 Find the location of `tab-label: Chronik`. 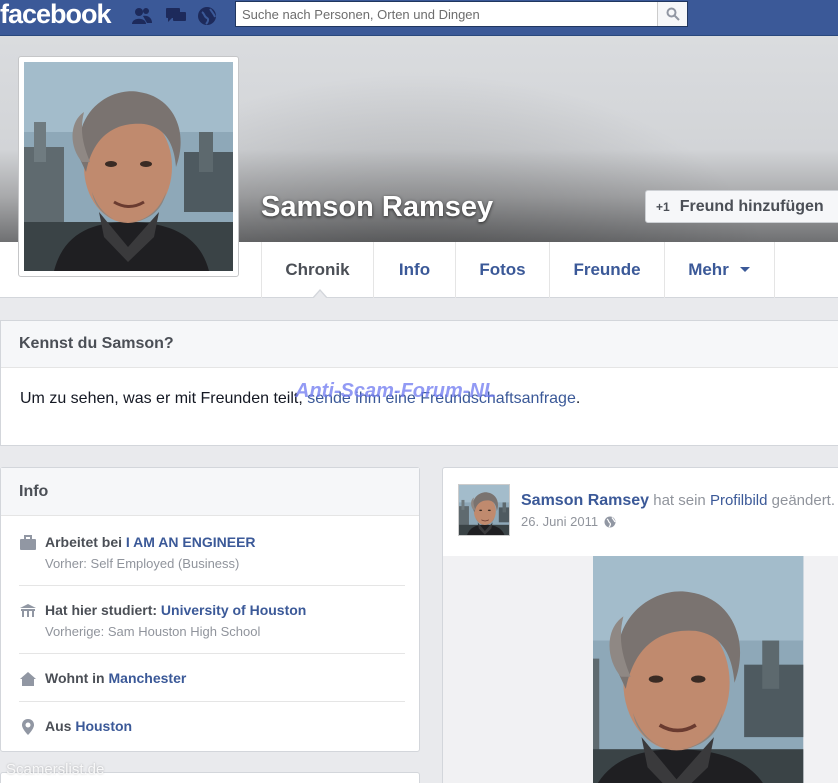

tab-label: Chronik is located at coordinates (317, 269).